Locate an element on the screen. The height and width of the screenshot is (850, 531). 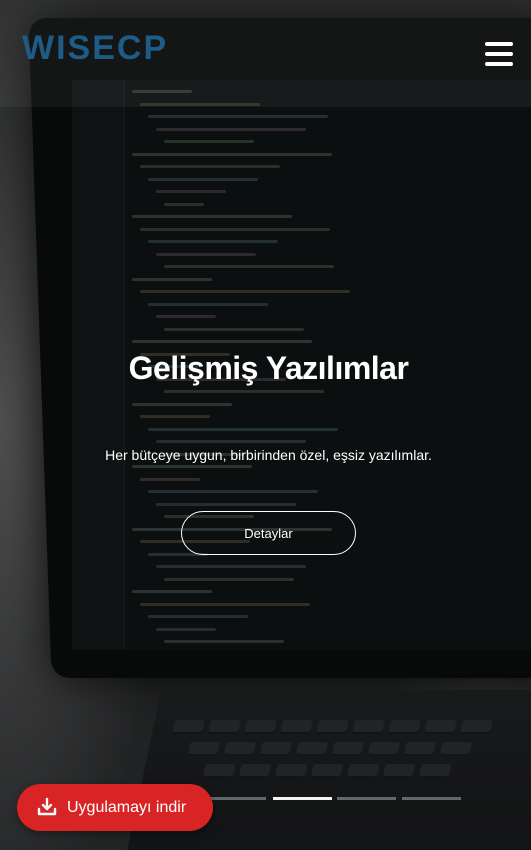
download-app-button: Uygulamayı indir is located at coordinates (115, 807).